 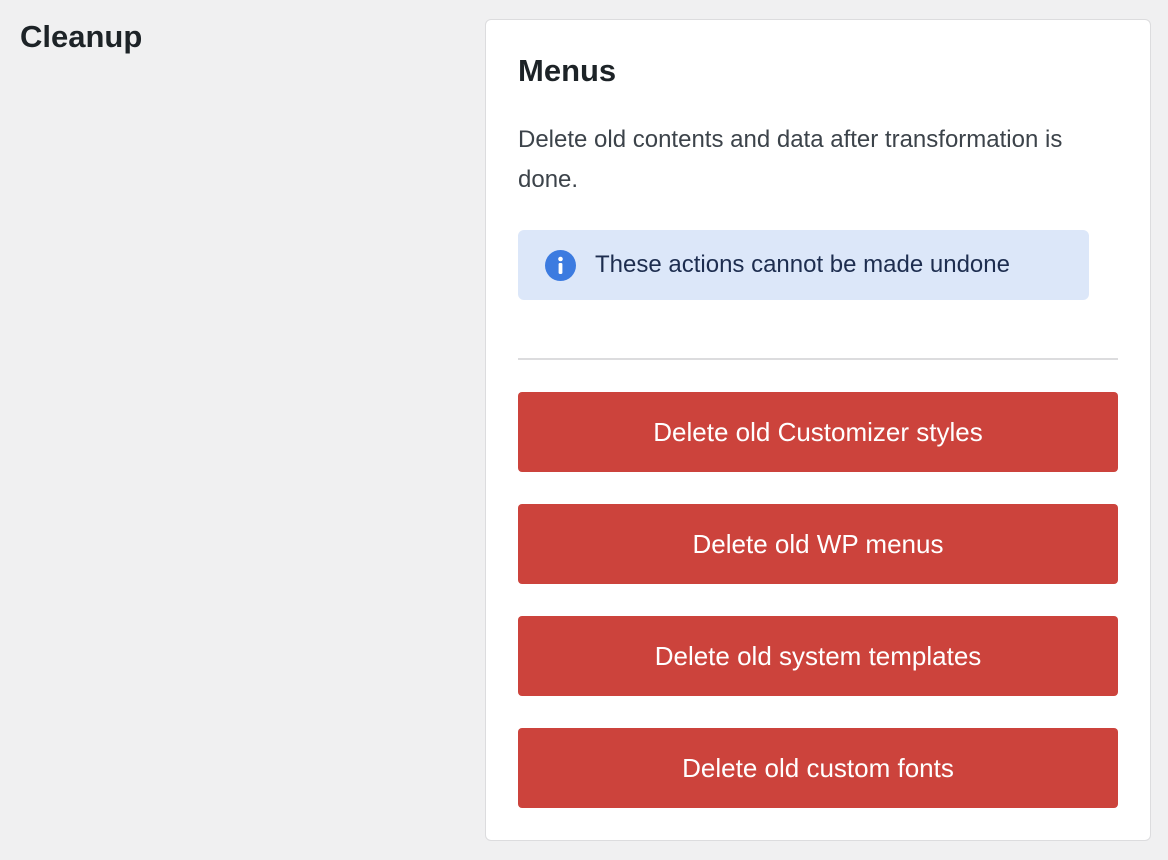 I want to click on info-icon, so click(x=560, y=265).